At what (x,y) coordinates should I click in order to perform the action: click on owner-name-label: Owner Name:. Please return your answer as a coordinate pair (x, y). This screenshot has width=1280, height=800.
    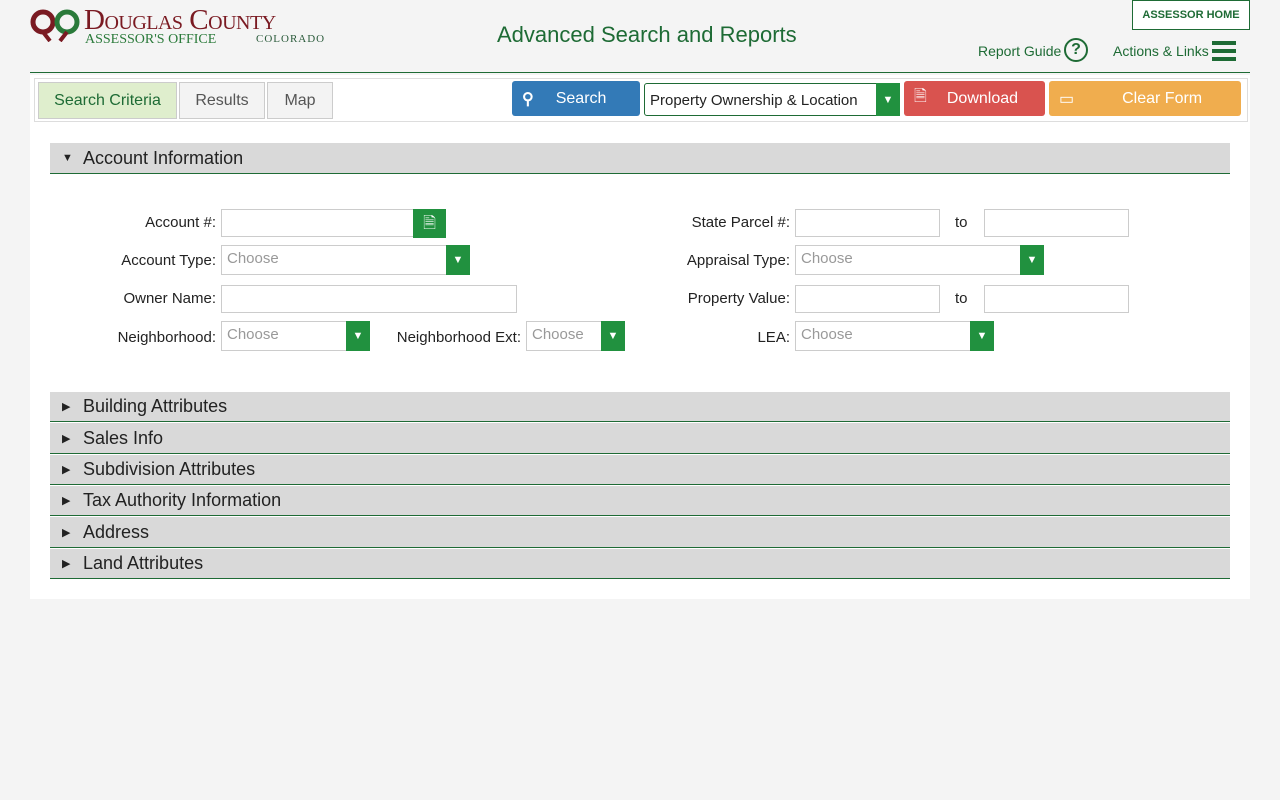
    Looking at the image, I should click on (169, 298).